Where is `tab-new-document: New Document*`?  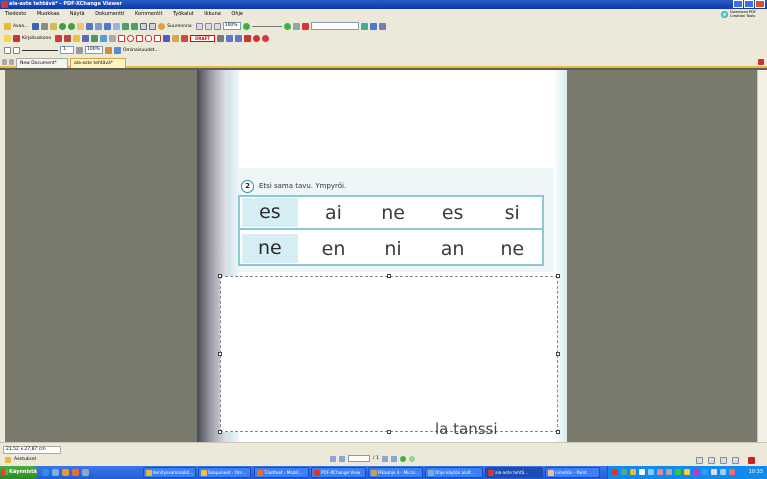
tab-new-document: New Document* is located at coordinates (42, 63).